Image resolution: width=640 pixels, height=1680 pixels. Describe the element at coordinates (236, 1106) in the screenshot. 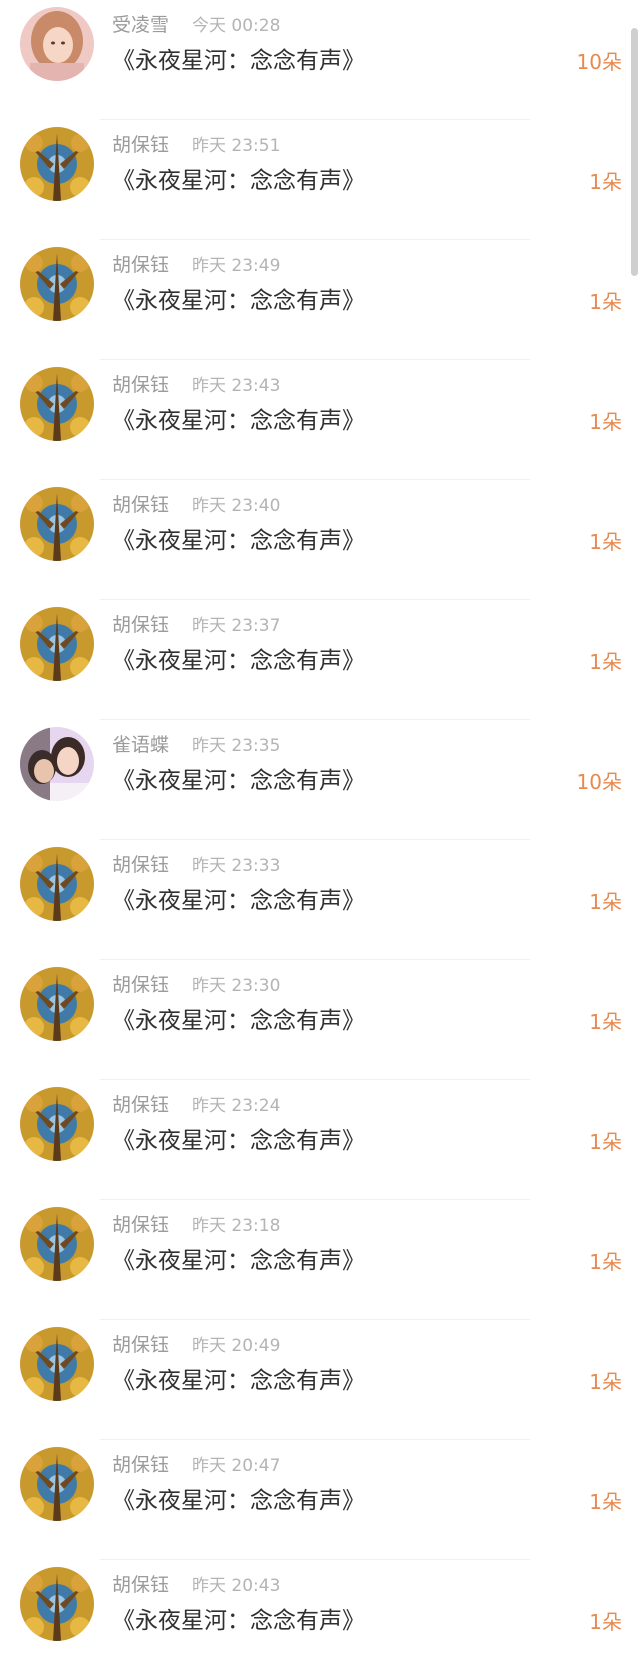

I see `timestamp: 昨天 23:24` at that location.